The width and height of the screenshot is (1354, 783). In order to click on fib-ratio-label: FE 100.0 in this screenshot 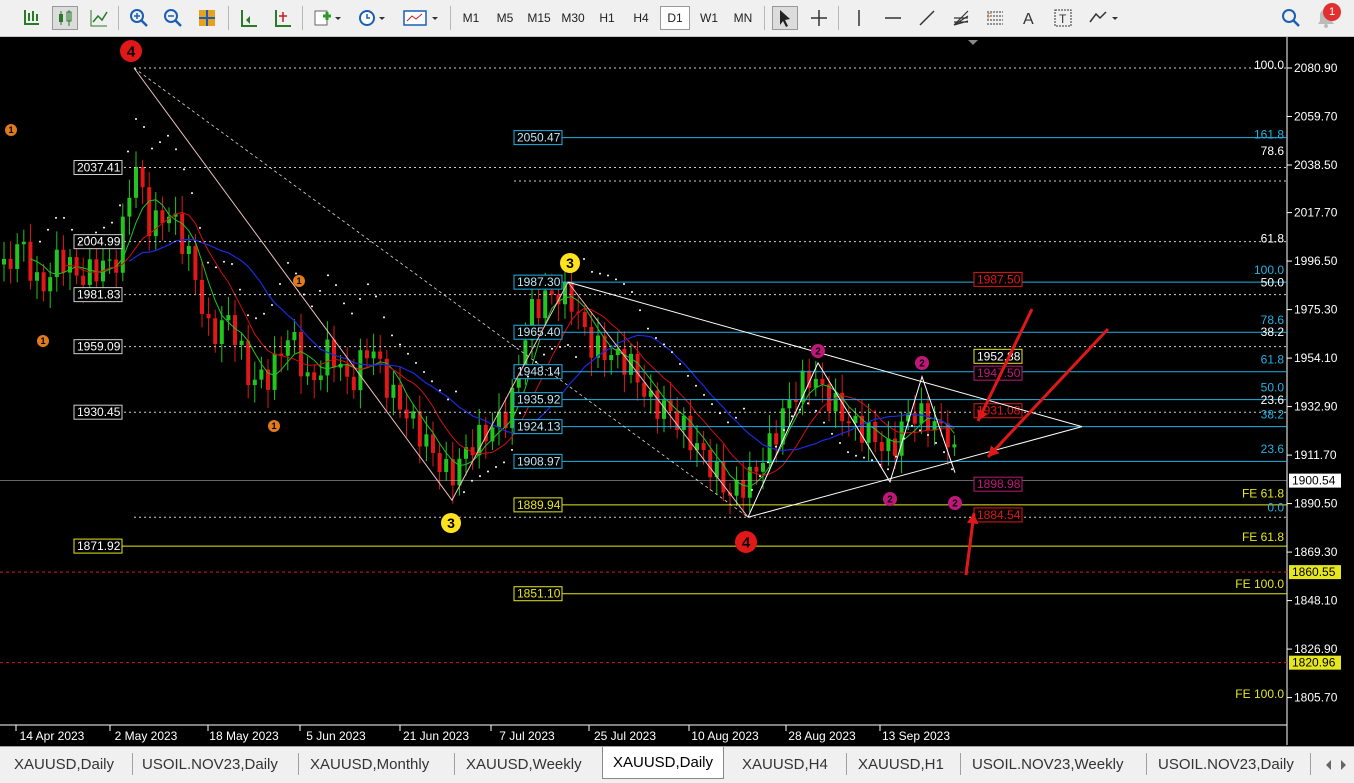, I will do `click(1259, 584)`.